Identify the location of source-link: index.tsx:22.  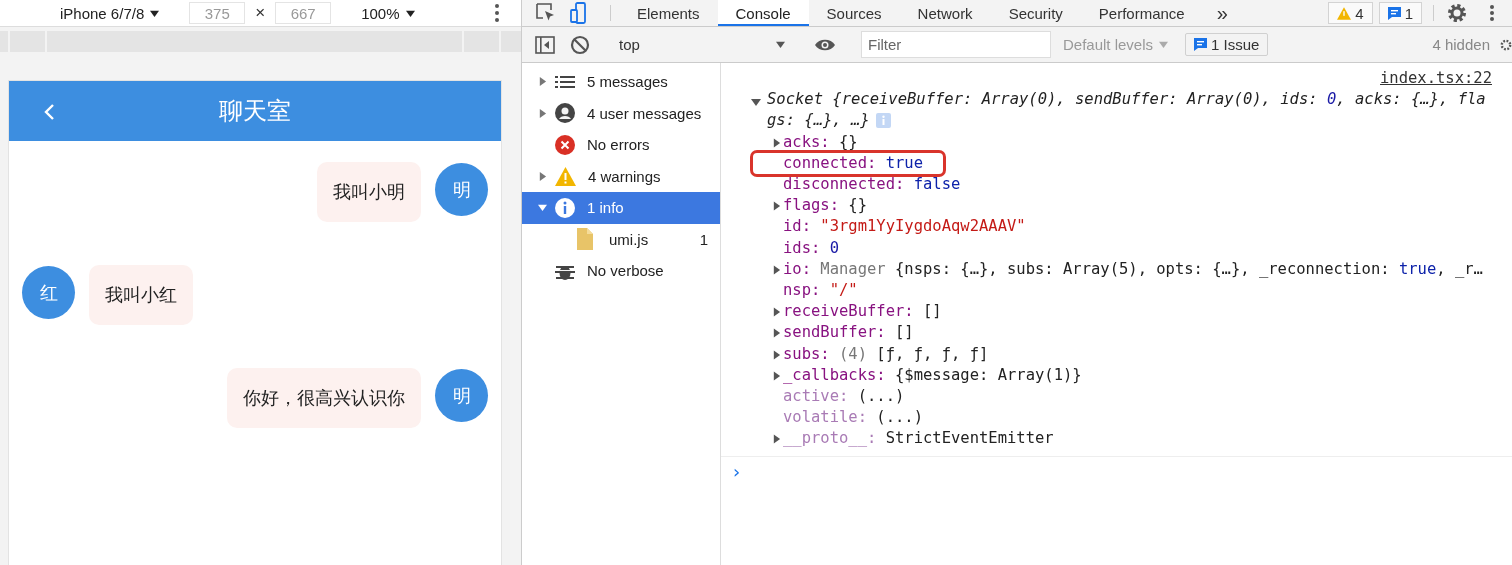
(1436, 79).